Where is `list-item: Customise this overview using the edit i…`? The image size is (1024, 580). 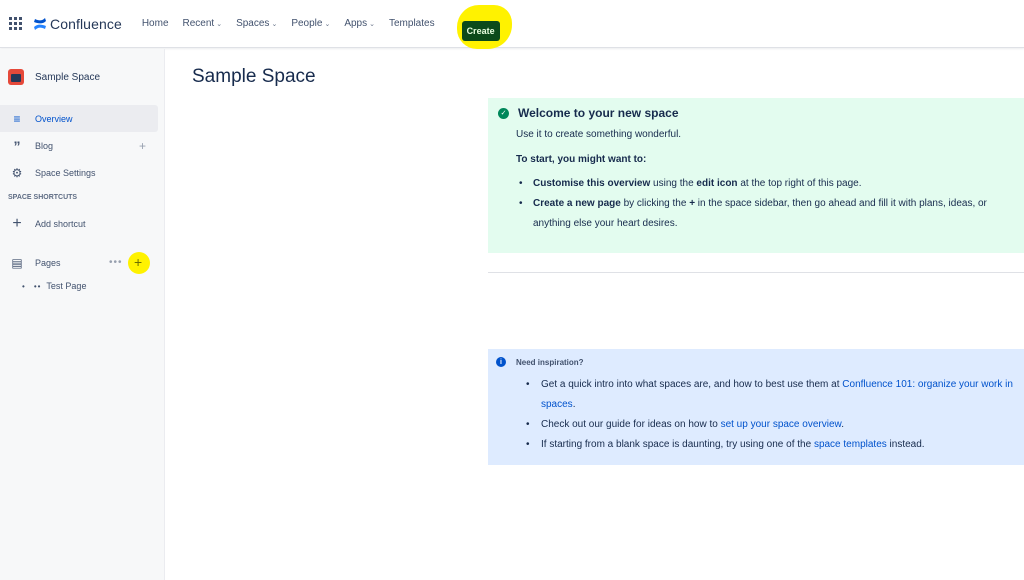 list-item: Customise this overview using the edit i… is located at coordinates (765, 184).